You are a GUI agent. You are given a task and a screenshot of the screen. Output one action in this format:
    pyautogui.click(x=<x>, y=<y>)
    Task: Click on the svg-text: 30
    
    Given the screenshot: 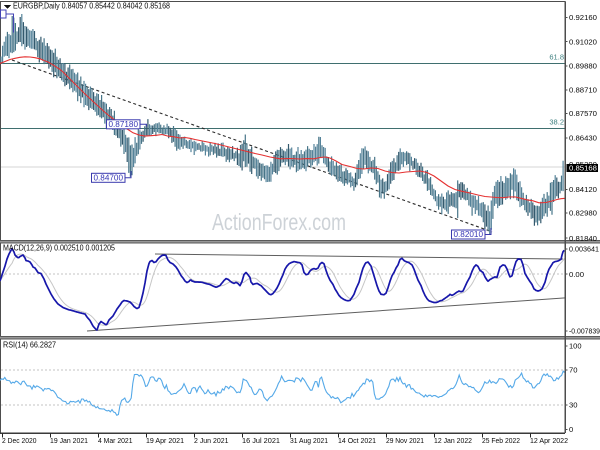 What is the action you would take?
    pyautogui.click(x=573, y=405)
    